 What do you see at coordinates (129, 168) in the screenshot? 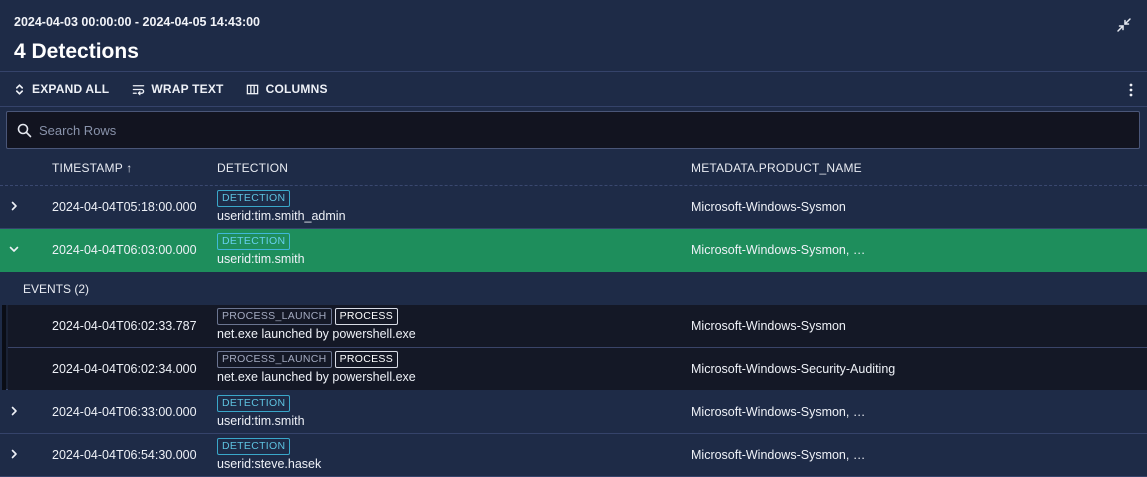
I see `sort-ascending-icon: ↑` at bounding box center [129, 168].